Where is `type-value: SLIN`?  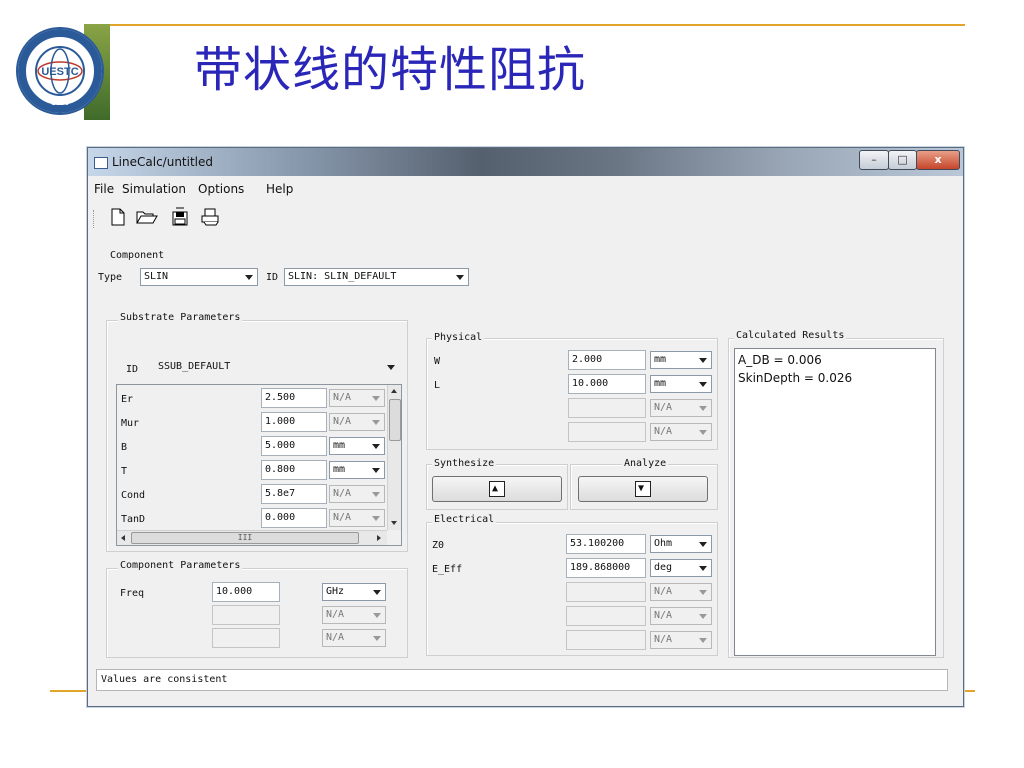 type-value: SLIN is located at coordinates (156, 276).